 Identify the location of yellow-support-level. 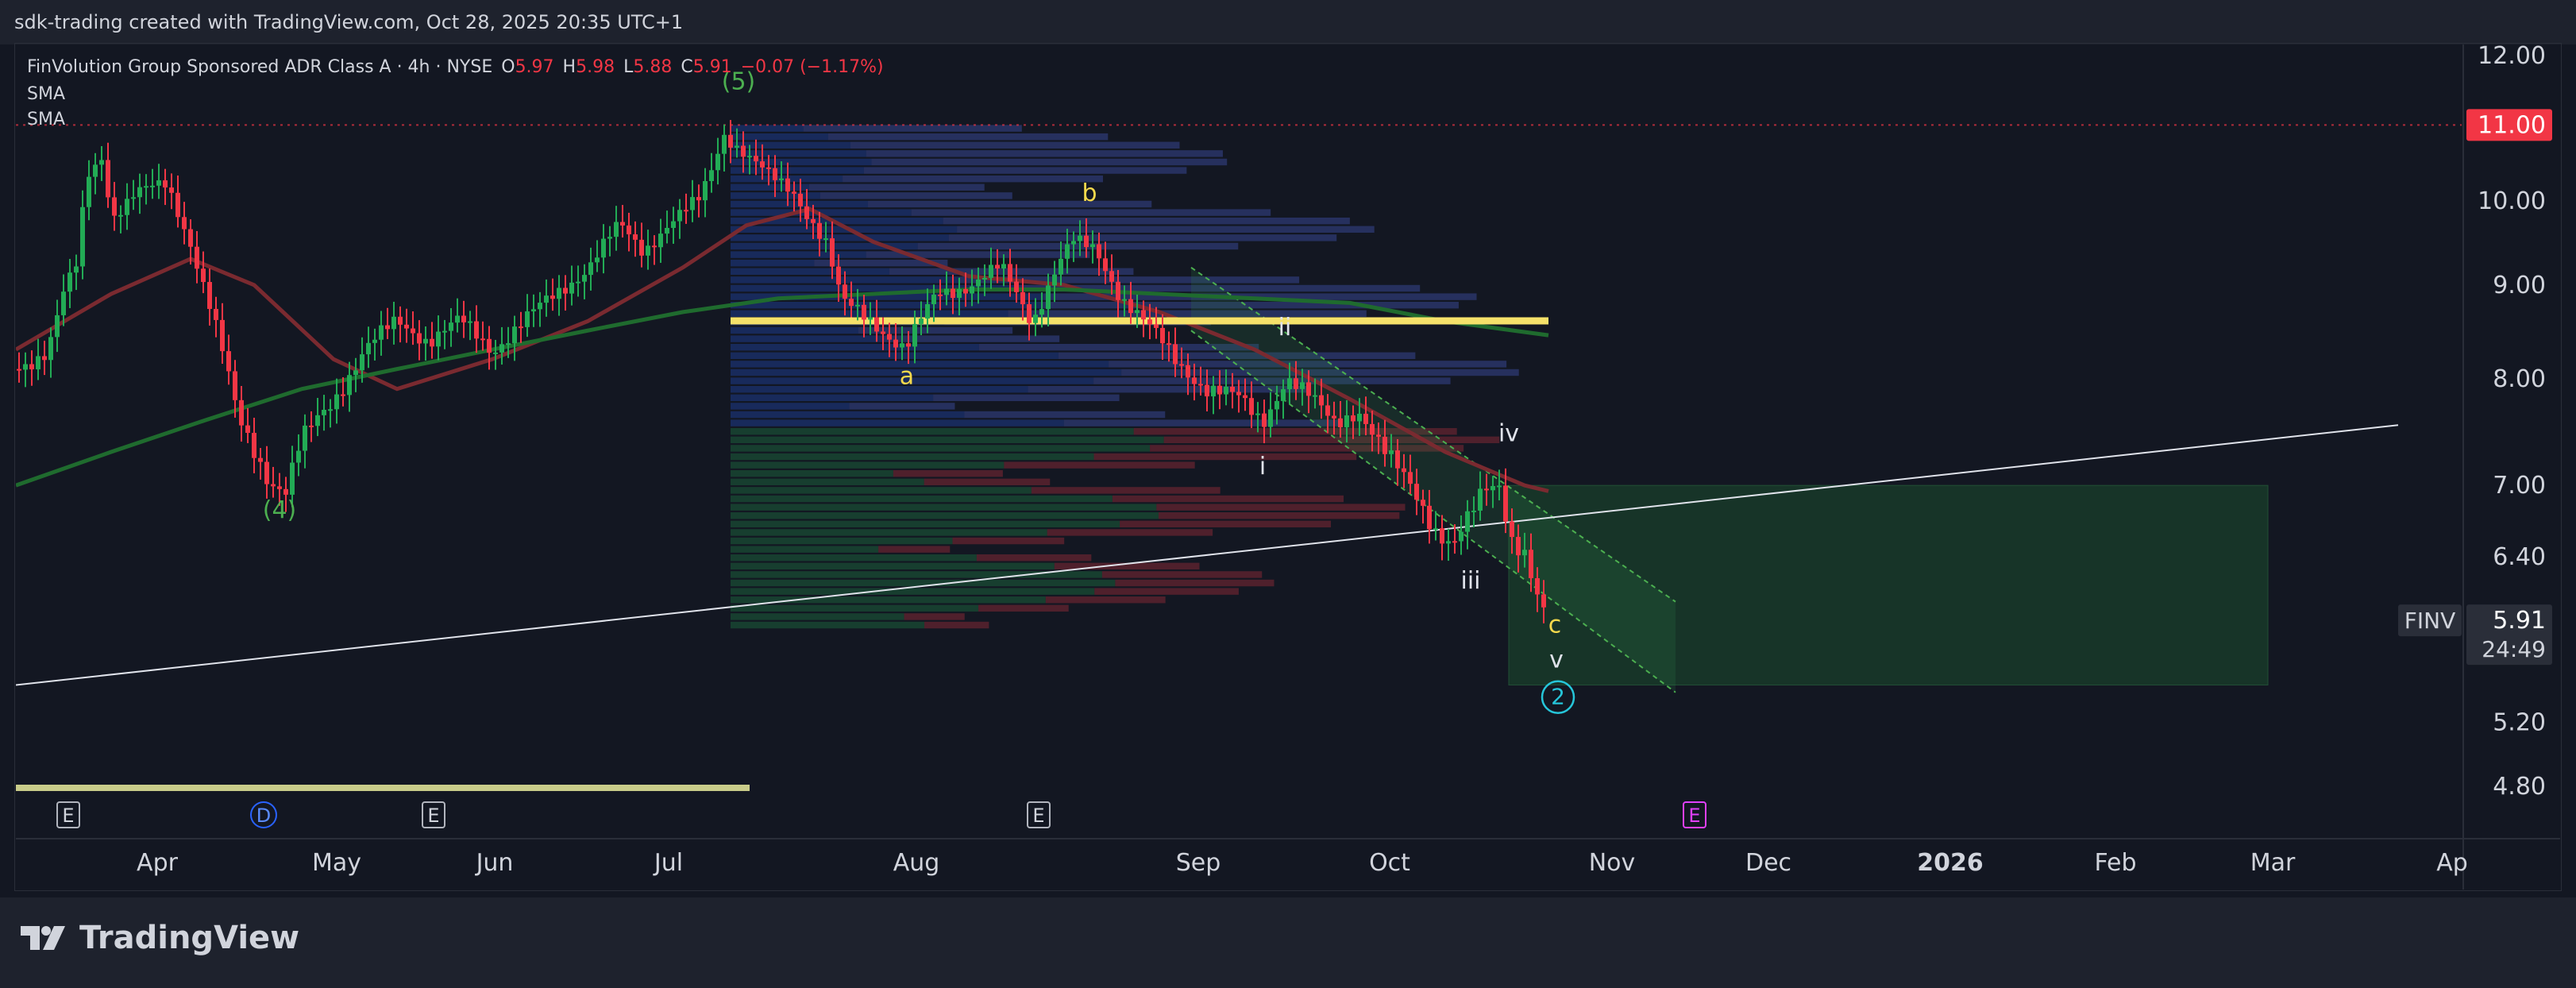
(1139, 321).